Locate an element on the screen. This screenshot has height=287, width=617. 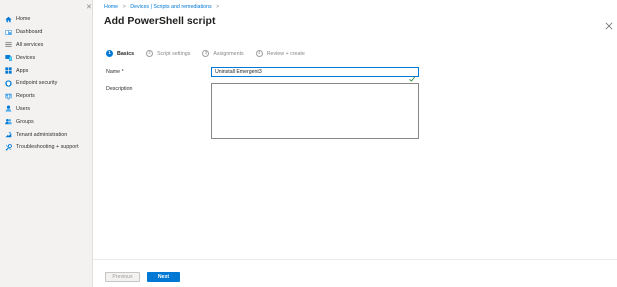
tab-basics: 1 Basics is located at coordinates (120, 53).